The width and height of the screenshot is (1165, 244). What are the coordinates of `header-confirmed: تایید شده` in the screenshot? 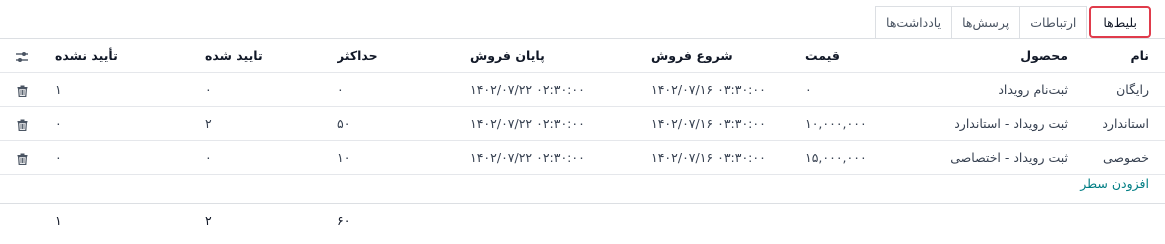 It's located at (250, 55).